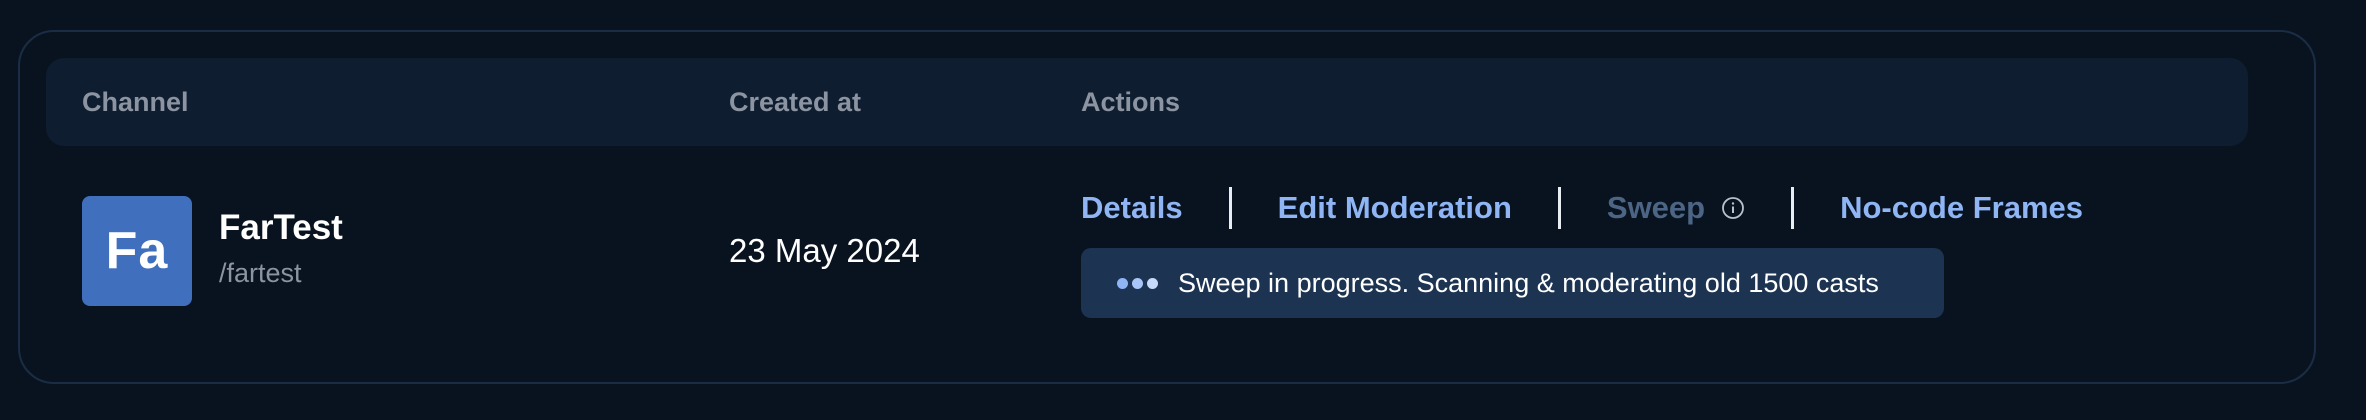 The width and height of the screenshot is (2366, 420). What do you see at coordinates (135, 102) in the screenshot?
I see `column-header-channel: Channel` at bounding box center [135, 102].